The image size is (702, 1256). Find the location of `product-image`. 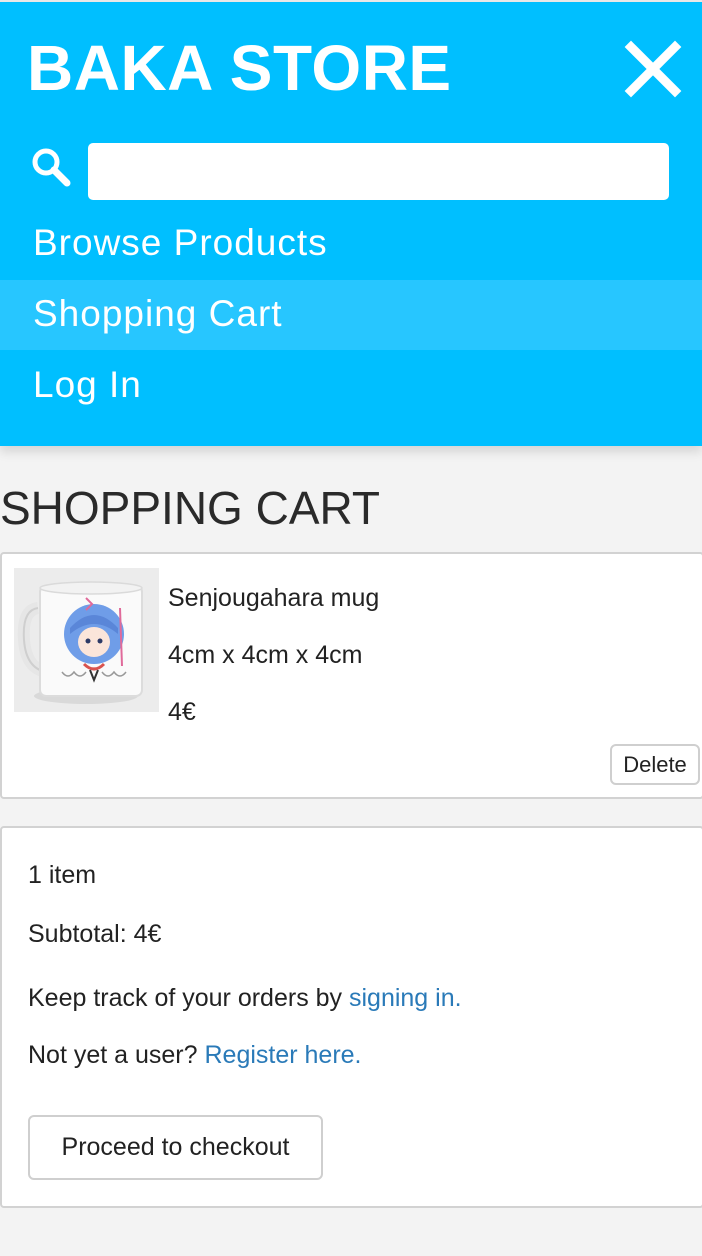

product-image is located at coordinates (86, 640).